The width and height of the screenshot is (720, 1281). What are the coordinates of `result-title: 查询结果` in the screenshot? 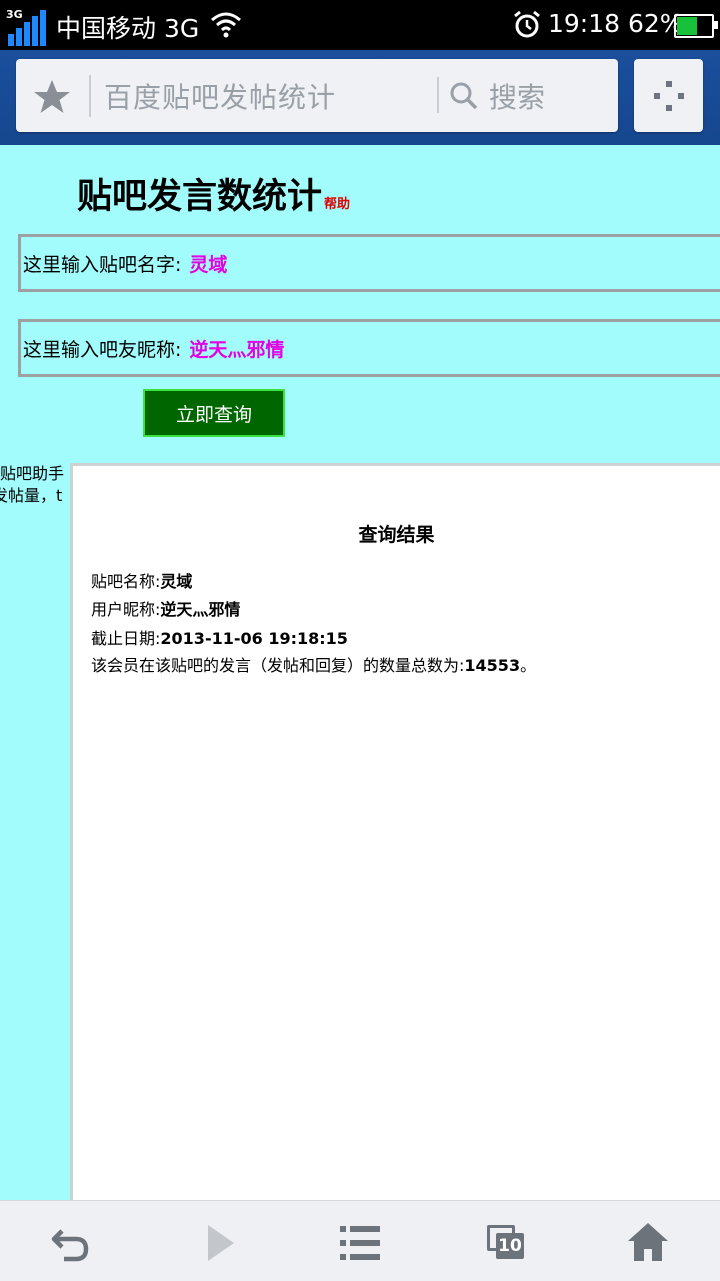 It's located at (396, 535).